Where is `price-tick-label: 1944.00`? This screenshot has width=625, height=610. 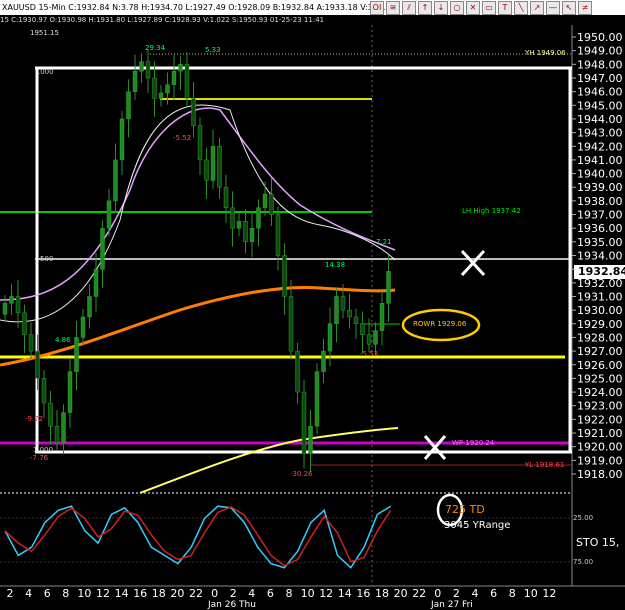 price-tick-label: 1944.00 is located at coordinates (600, 119).